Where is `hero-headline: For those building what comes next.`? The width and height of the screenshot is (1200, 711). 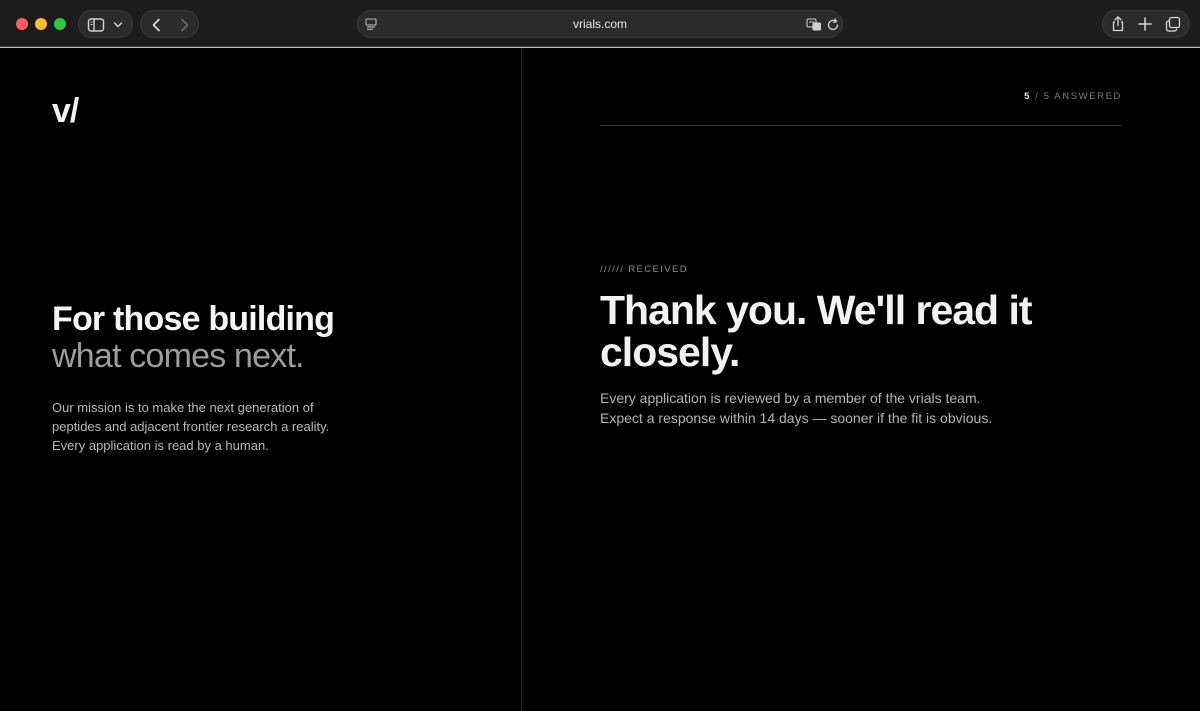
hero-headline: For those building what comes next. is located at coordinates (193, 337).